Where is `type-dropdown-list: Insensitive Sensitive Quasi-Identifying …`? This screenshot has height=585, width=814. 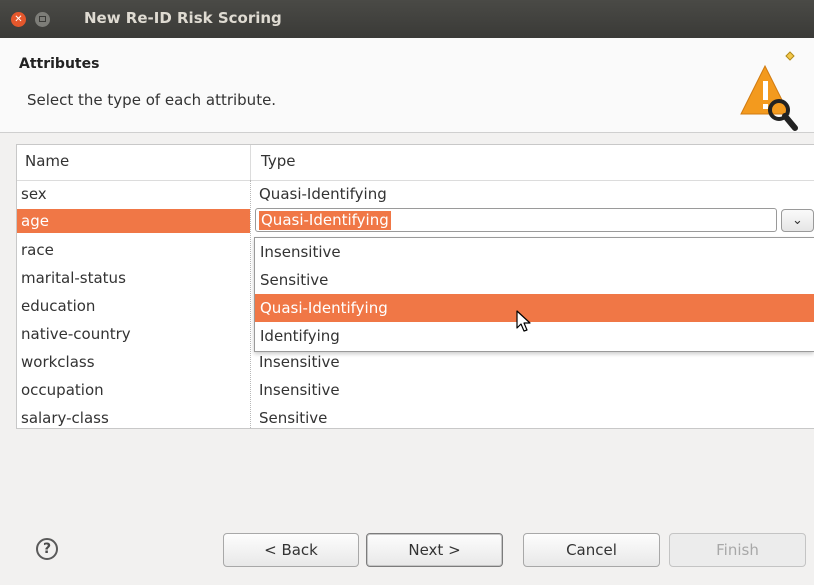 type-dropdown-list: Insensitive Sensitive Quasi-Identifying … is located at coordinates (534, 294).